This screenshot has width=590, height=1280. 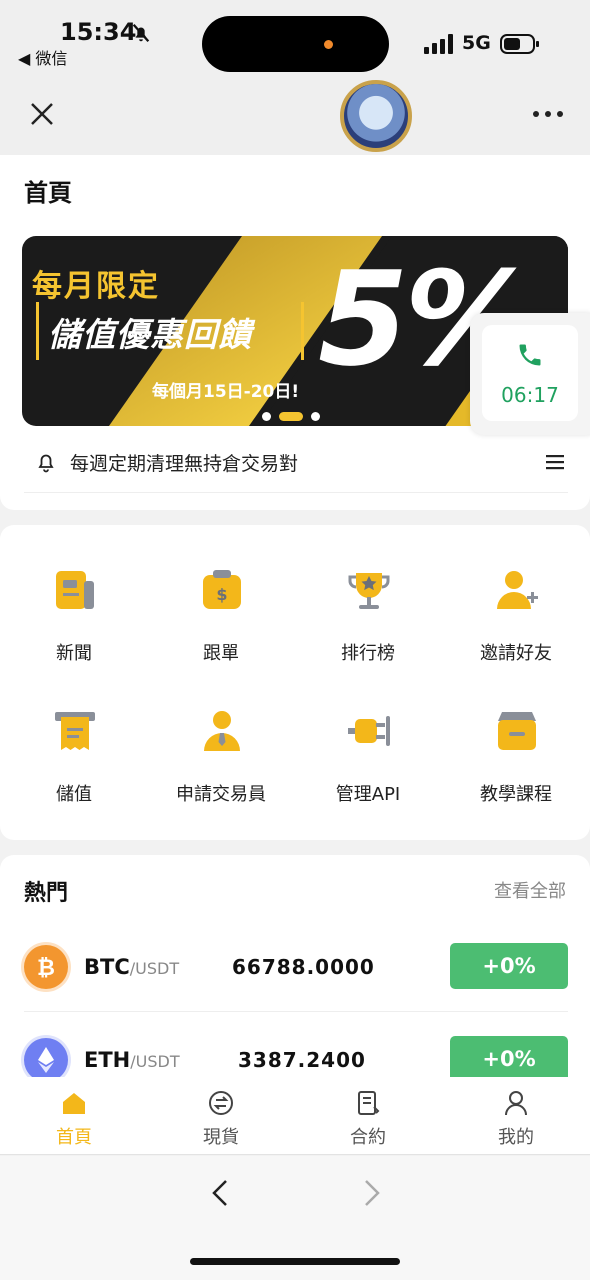 What do you see at coordinates (75, 590) in the screenshot?
I see `news-icon` at bounding box center [75, 590].